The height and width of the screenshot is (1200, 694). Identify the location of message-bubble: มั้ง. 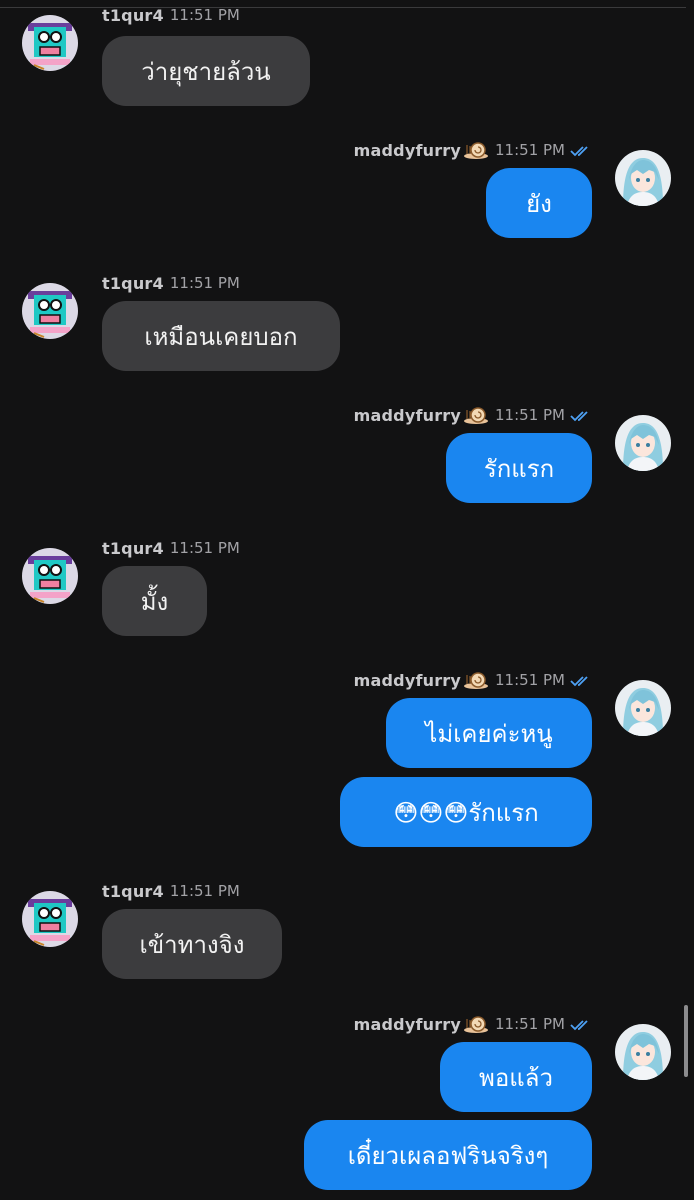
(154, 601).